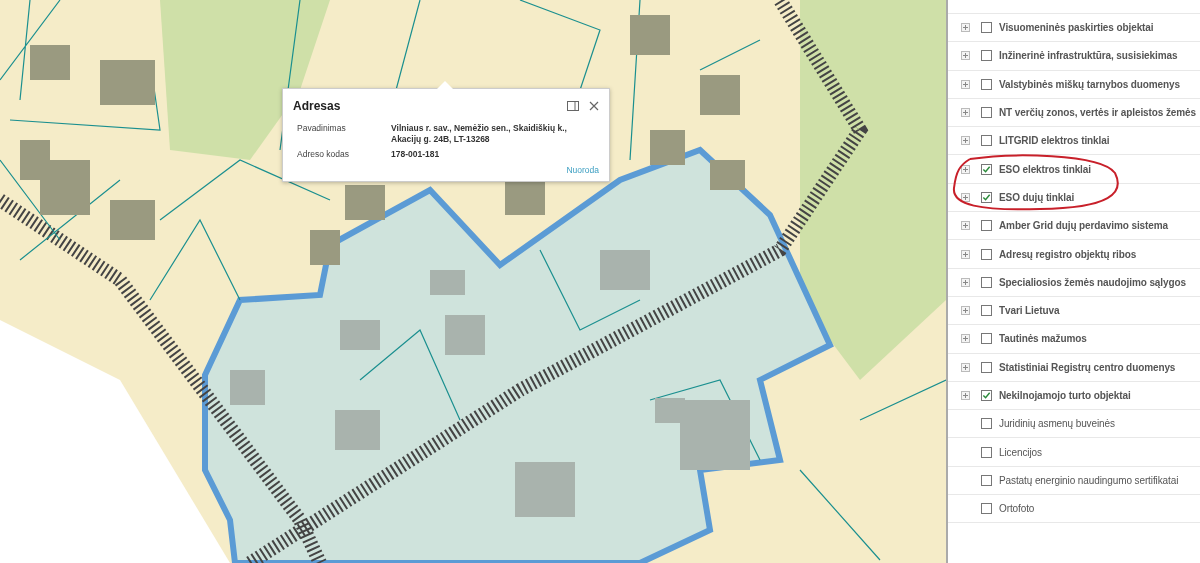  What do you see at coordinates (1065, 395) in the screenshot?
I see `layer-label: Nekilnojamojo turto objektai` at bounding box center [1065, 395].